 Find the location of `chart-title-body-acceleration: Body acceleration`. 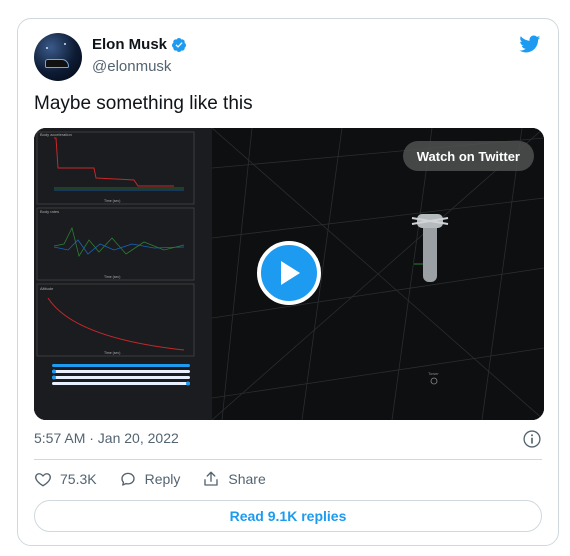

chart-title-body-acceleration: Body acceleration is located at coordinates (56, 134).